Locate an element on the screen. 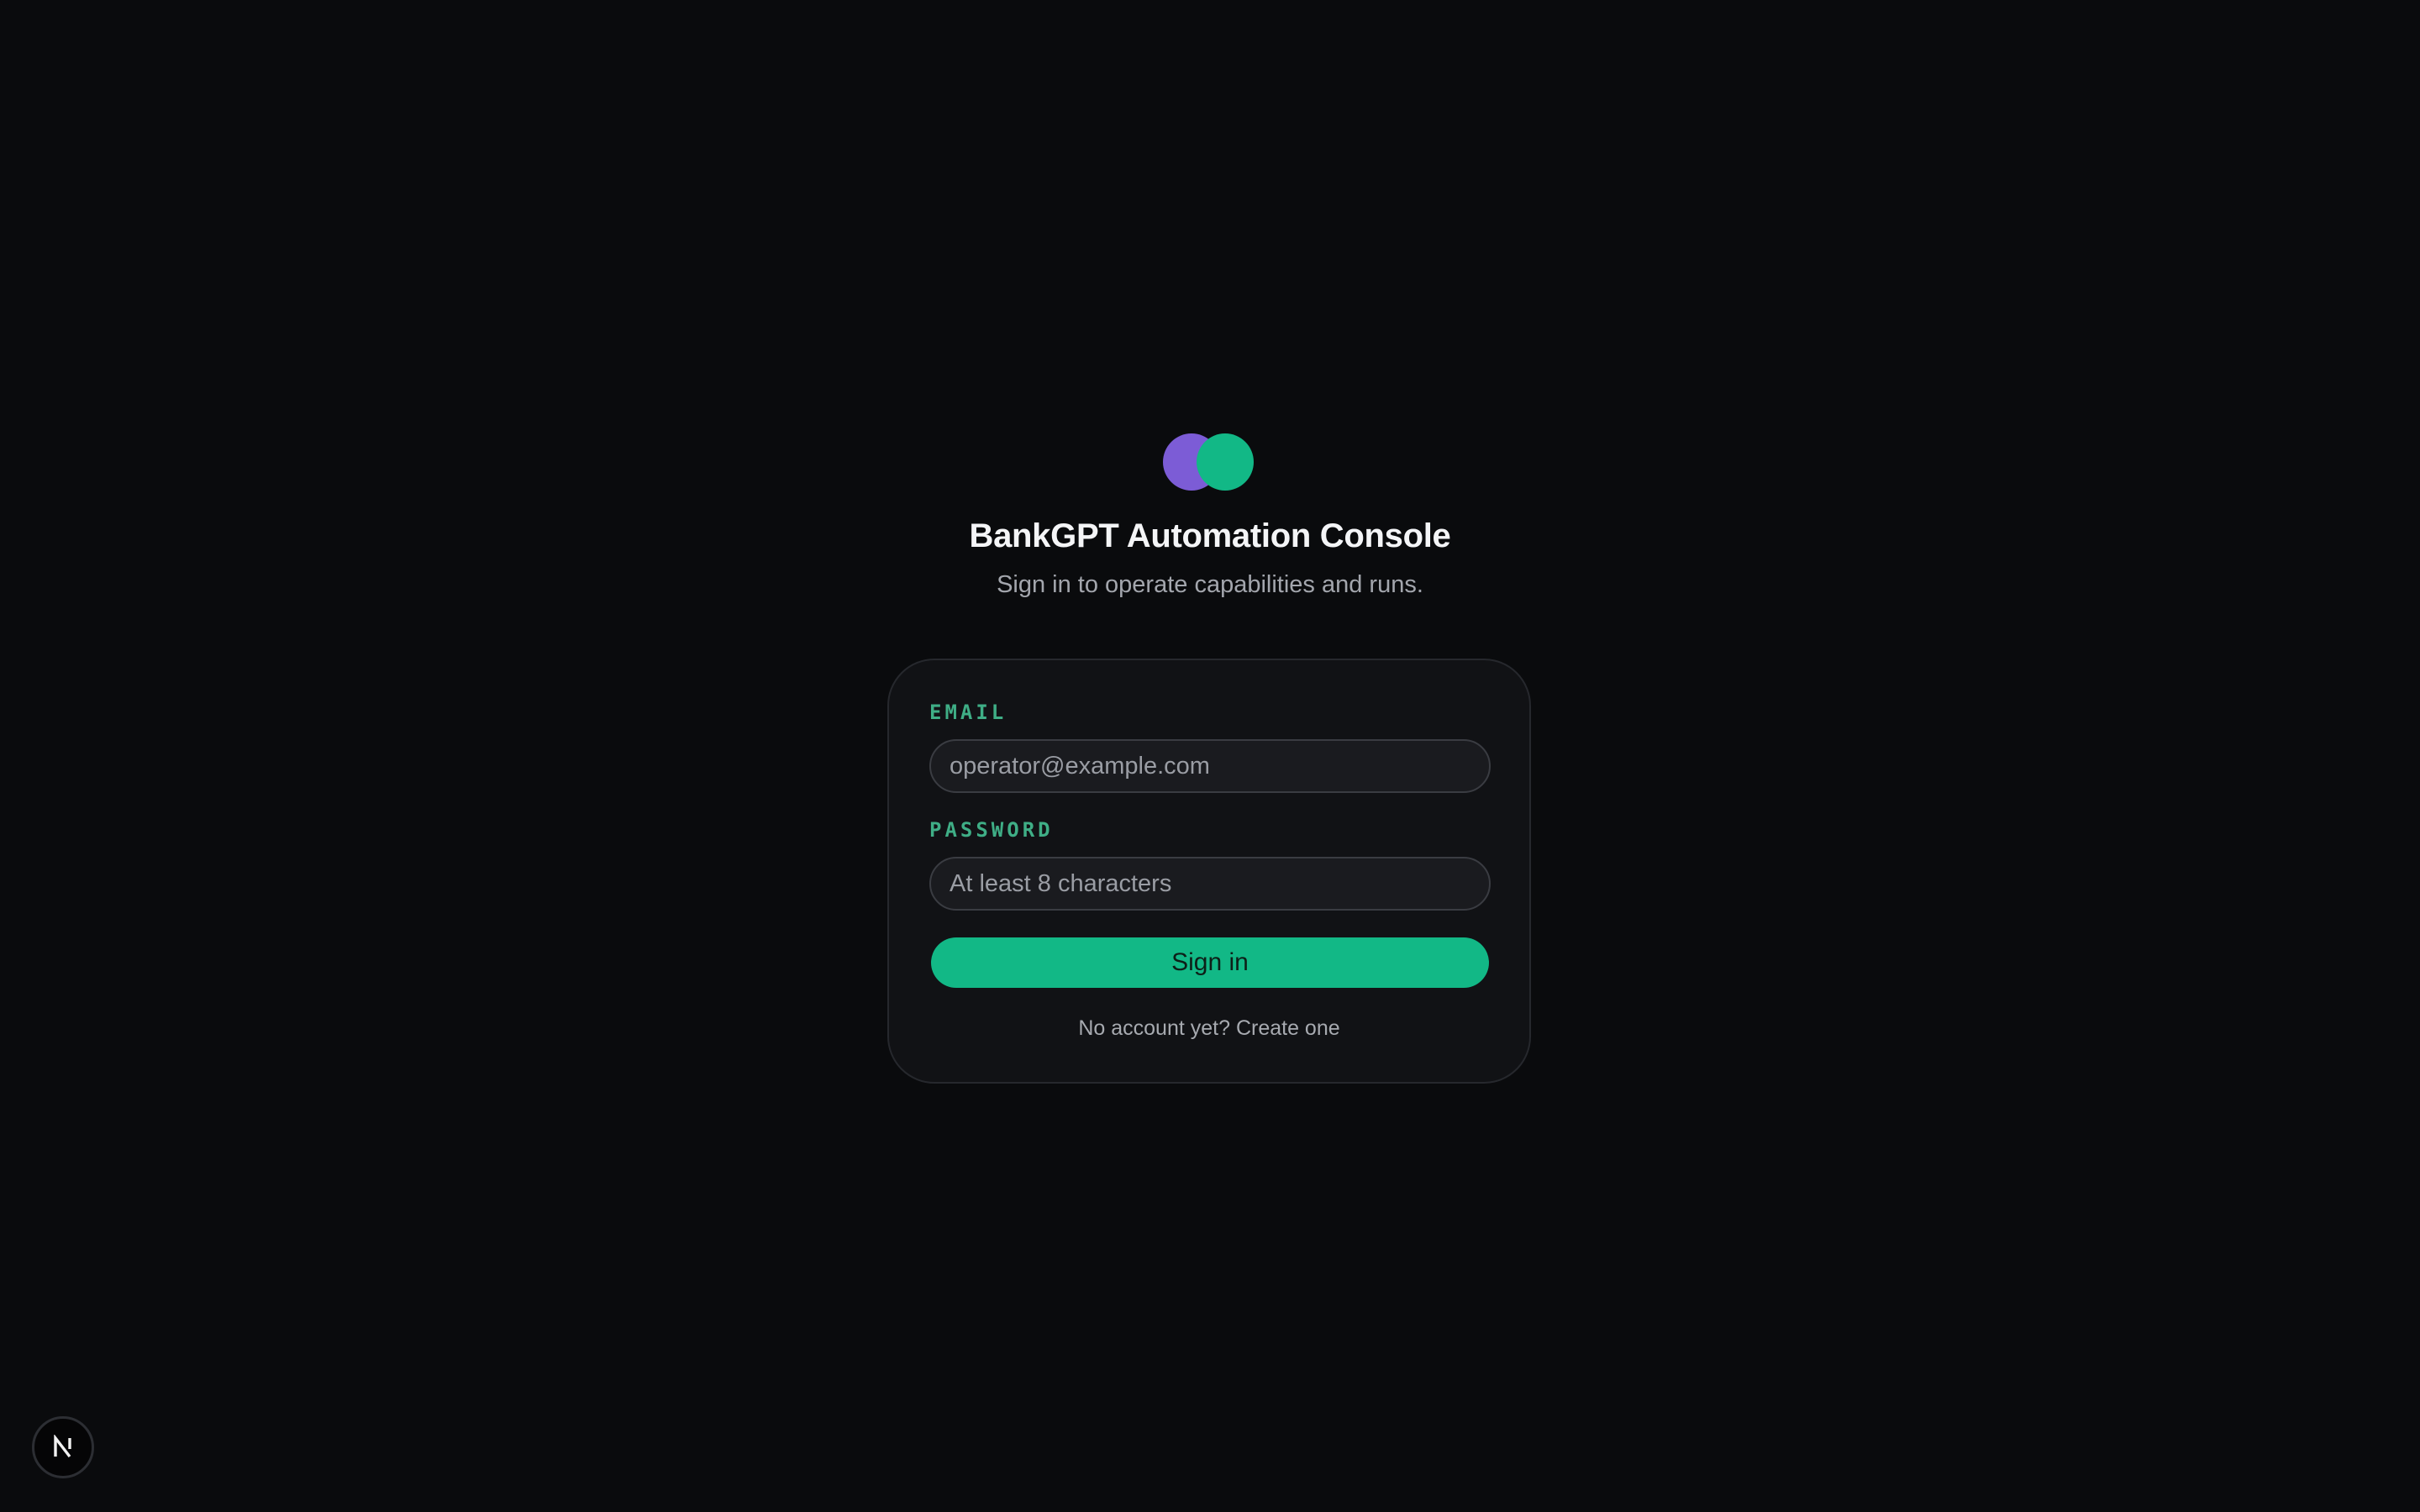  sign-in-button: Sign in is located at coordinates (1210, 962).